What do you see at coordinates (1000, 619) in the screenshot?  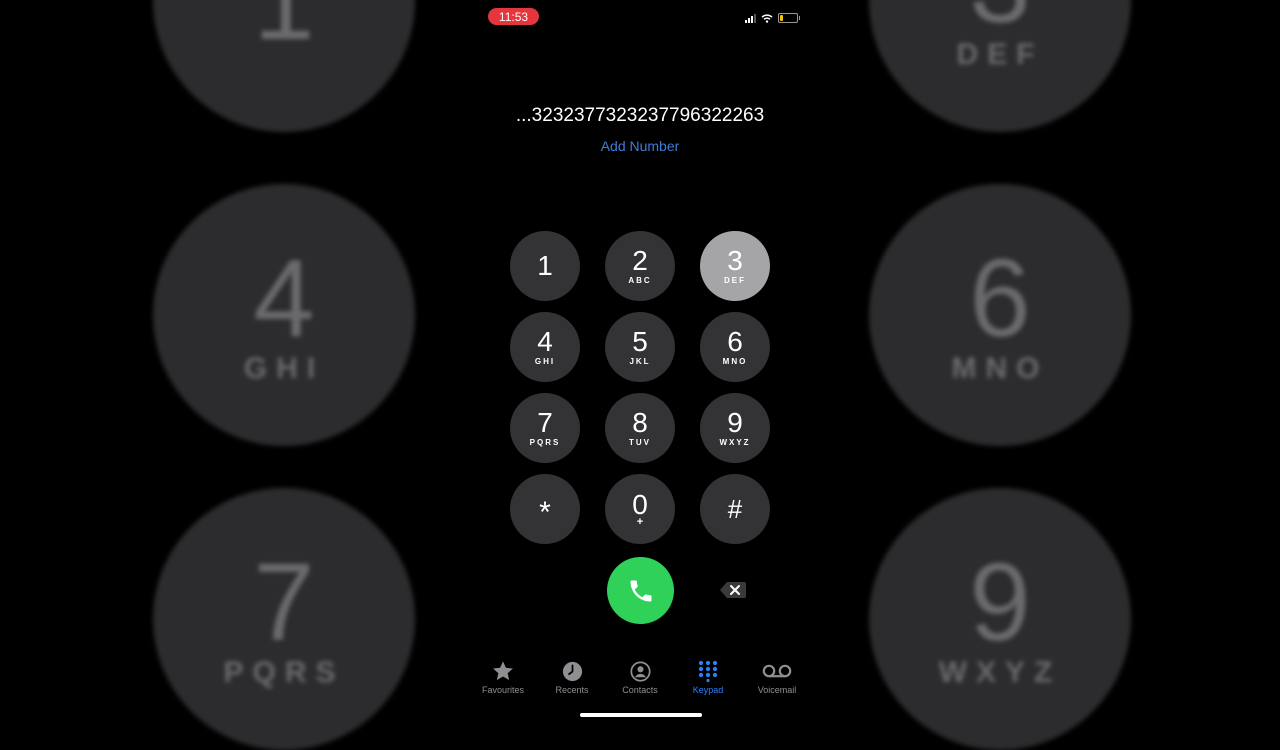 I see `background-key-9: 9 WXYZ` at bounding box center [1000, 619].